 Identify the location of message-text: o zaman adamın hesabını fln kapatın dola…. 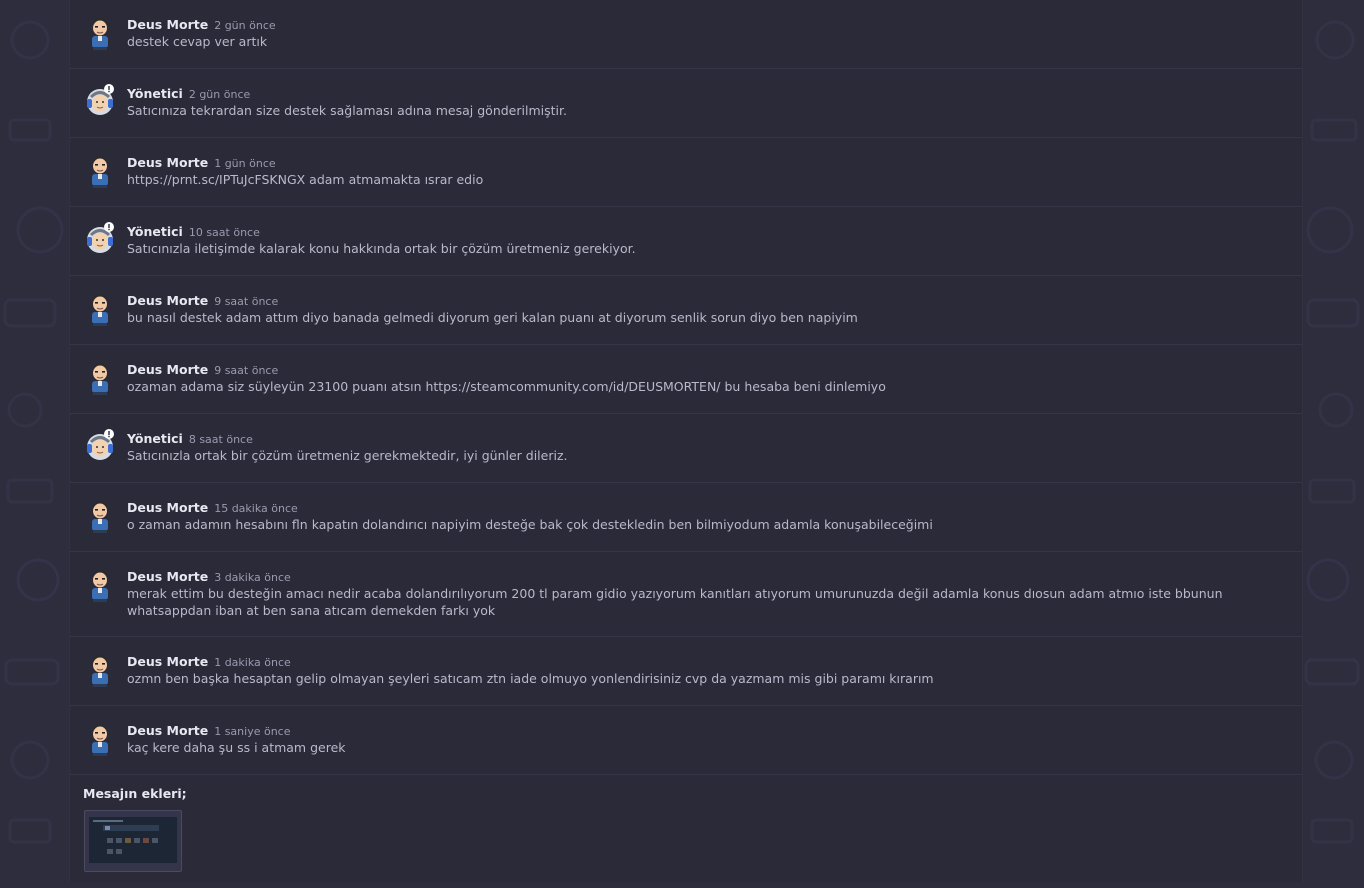
(530, 524).